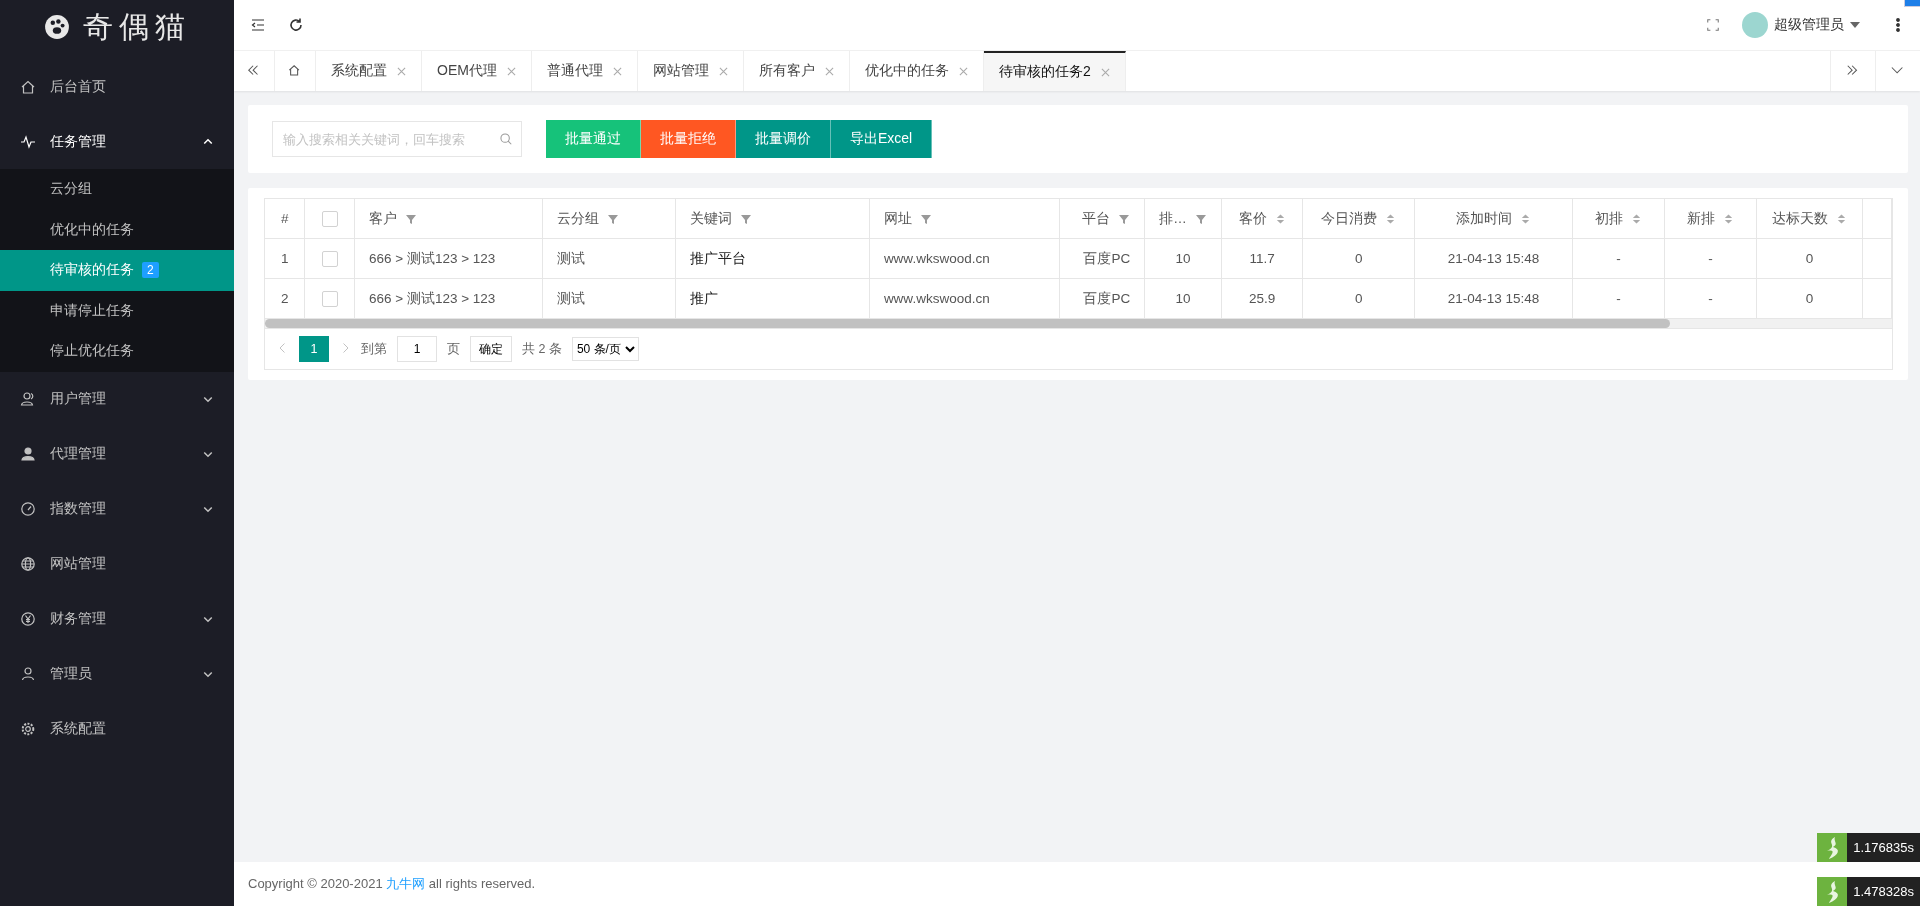 The image size is (1920, 906). What do you see at coordinates (796, 71) in the screenshot?
I see `tab: 所有客户` at bounding box center [796, 71].